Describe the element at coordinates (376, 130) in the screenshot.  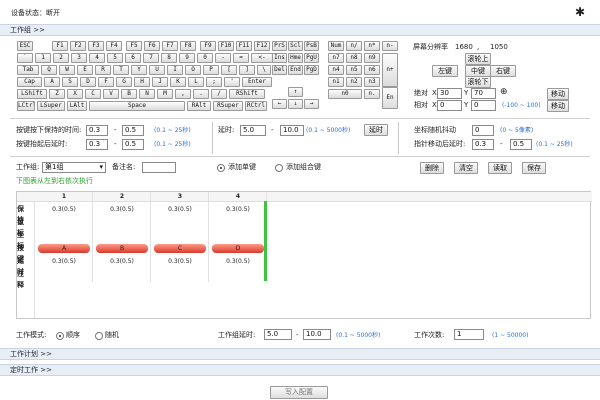
I see `delay-button: 延时` at that location.